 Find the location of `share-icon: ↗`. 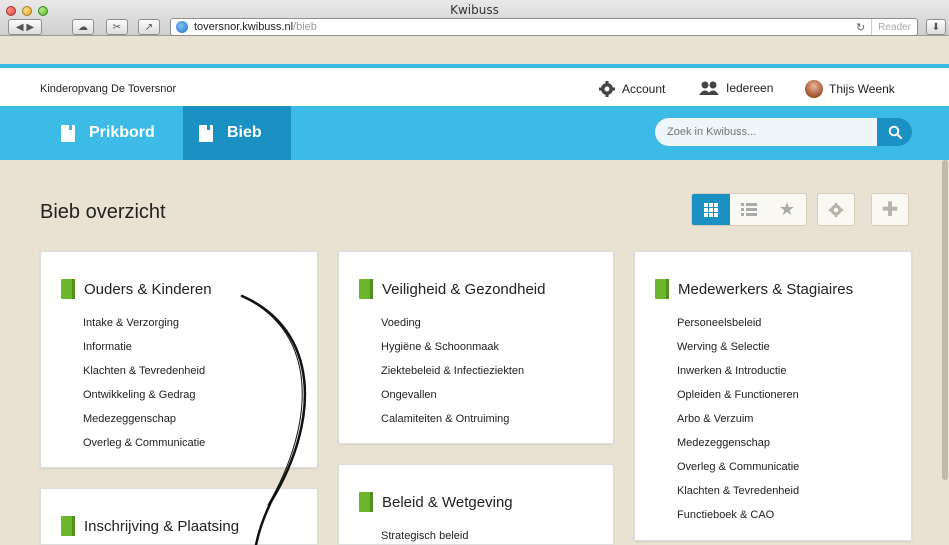

share-icon: ↗ is located at coordinates (149, 27).